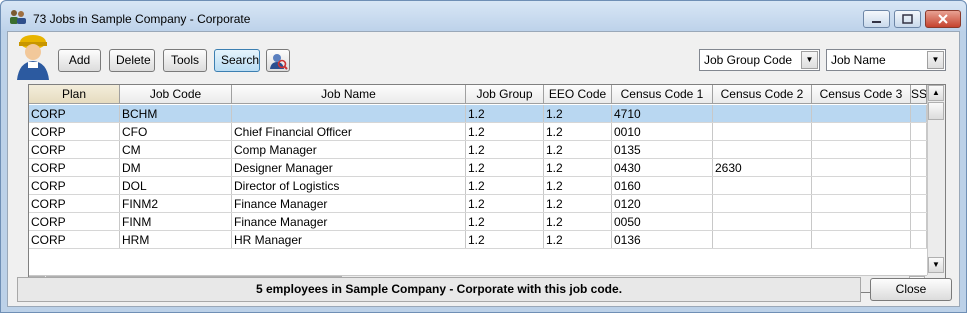  I want to click on table-row: CORP FINM Finance Manager 1.2 1.2 0050, so click(478, 222).